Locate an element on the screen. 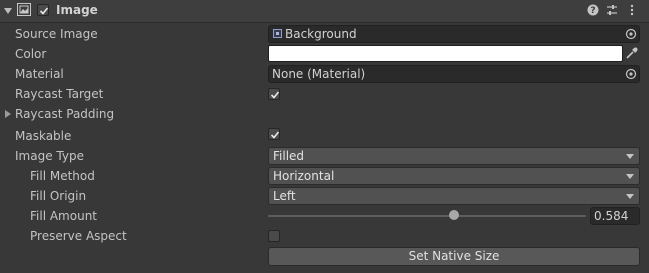 This screenshot has height=273, width=649. foldout-arrow-icon is located at coordinates (8, 11).